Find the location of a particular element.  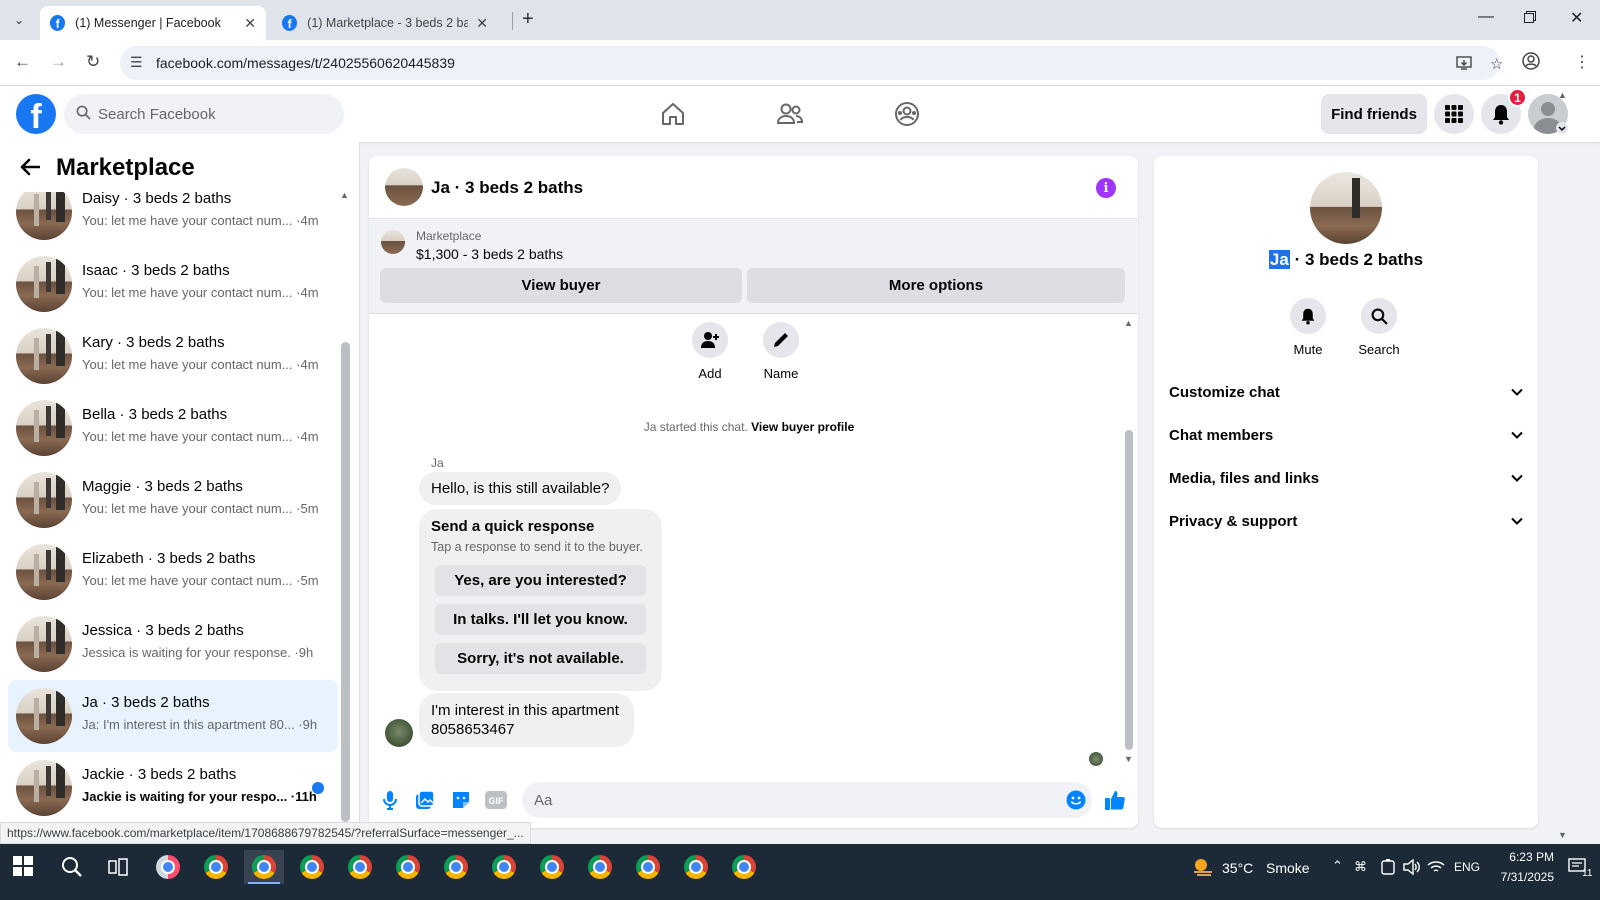

menu-grid-icon is located at coordinates (1454, 114).